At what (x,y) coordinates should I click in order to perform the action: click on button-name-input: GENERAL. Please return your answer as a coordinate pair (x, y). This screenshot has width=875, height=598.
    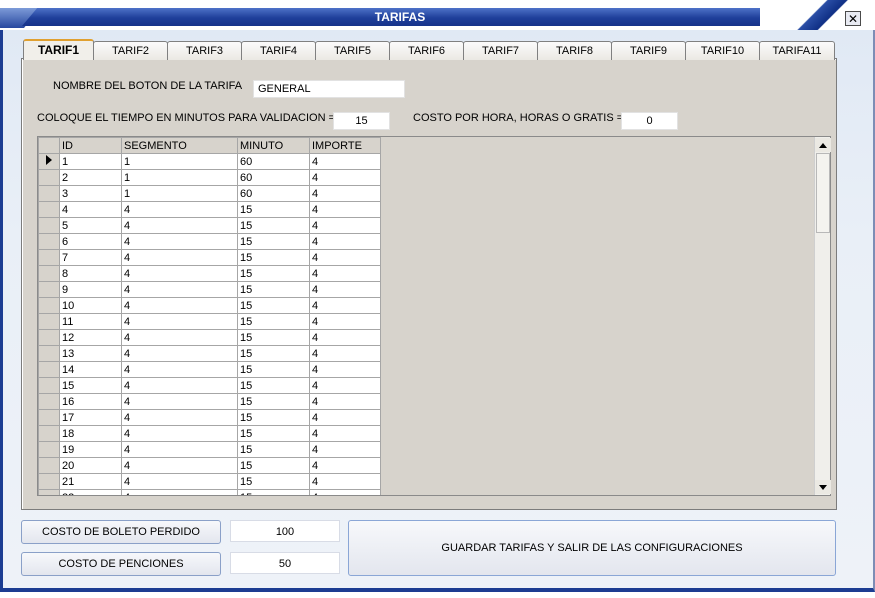
    Looking at the image, I should click on (329, 89).